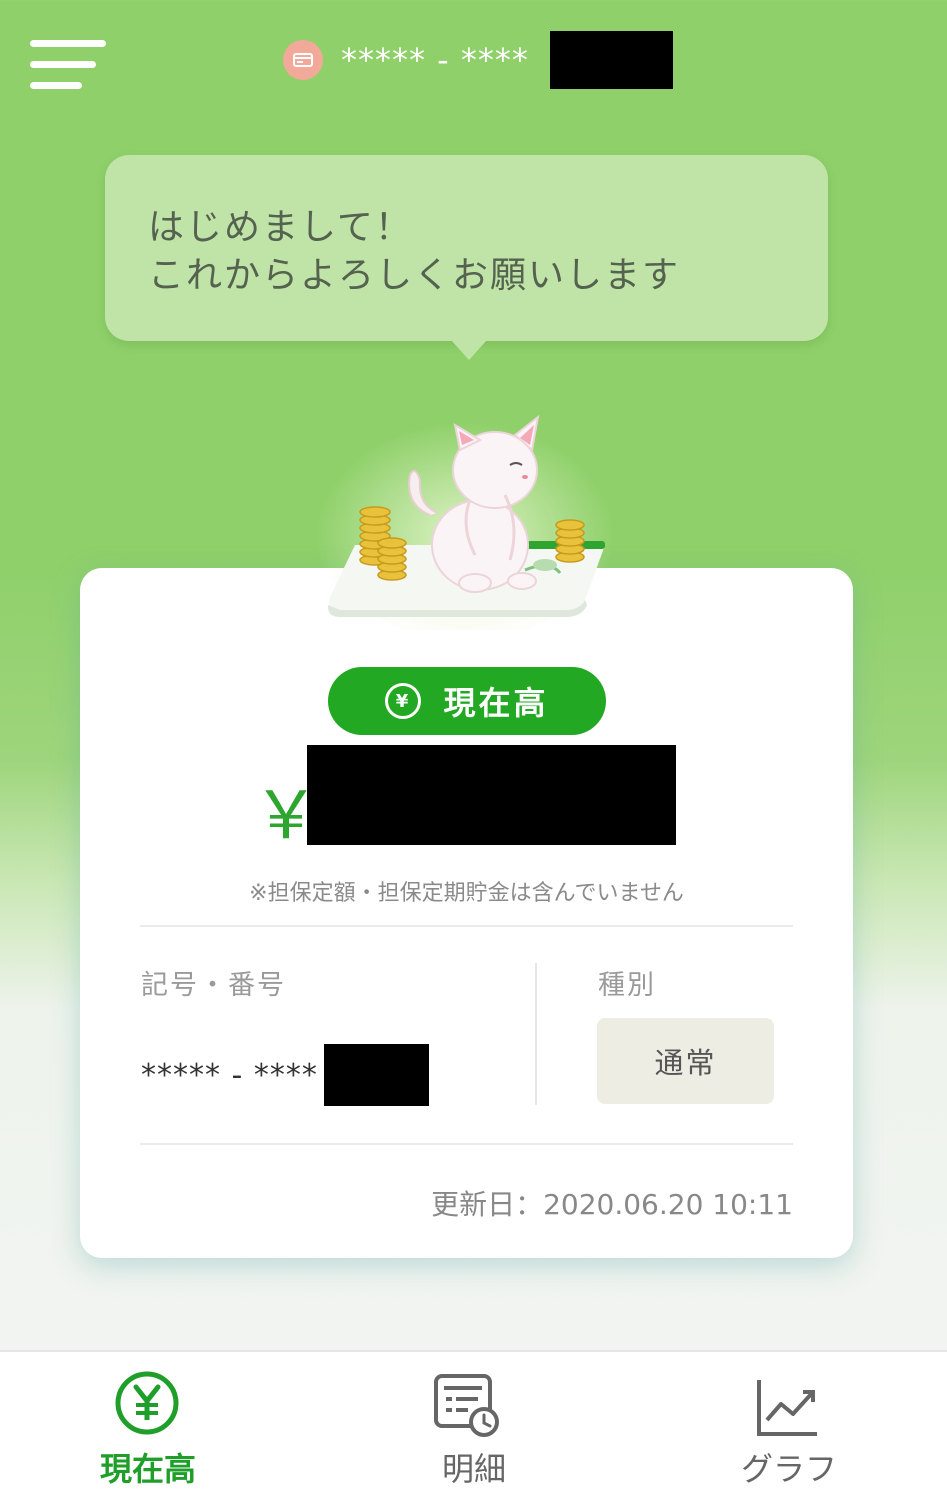 The height and width of the screenshot is (1494, 947). I want to click on menu-button, so click(68, 66).